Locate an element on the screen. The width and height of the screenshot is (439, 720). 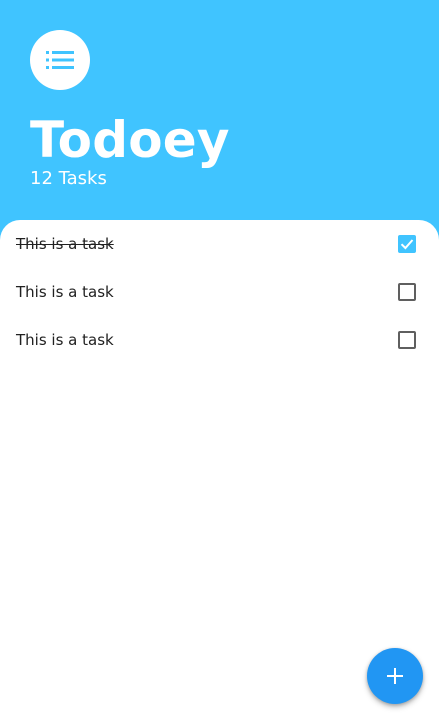
add-task-button is located at coordinates (395, 676).